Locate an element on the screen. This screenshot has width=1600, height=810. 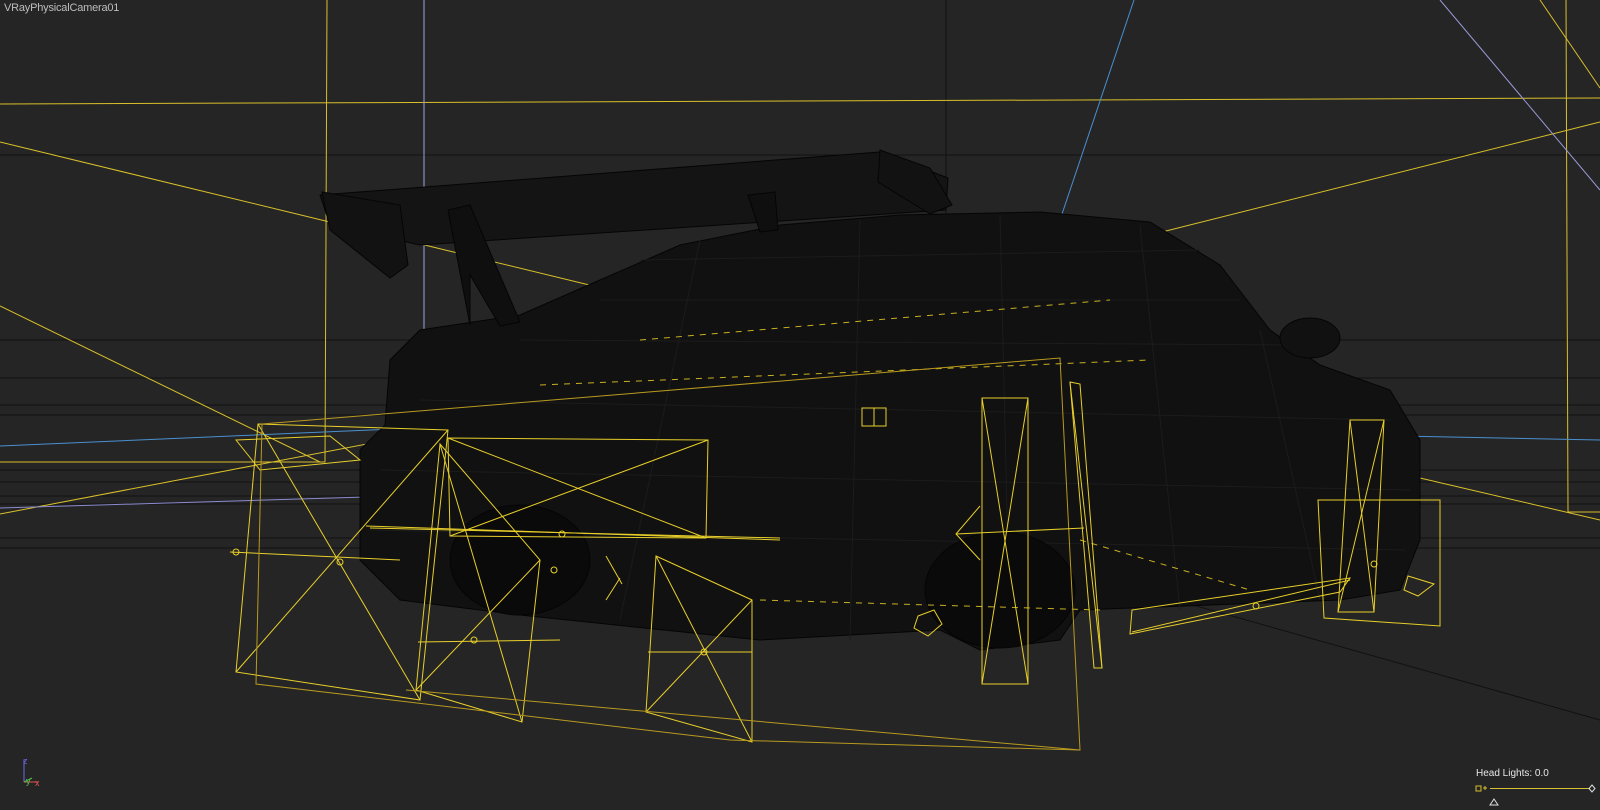
head-lights-control: Head Lights: 0.0 is located at coordinates (1536, 786).